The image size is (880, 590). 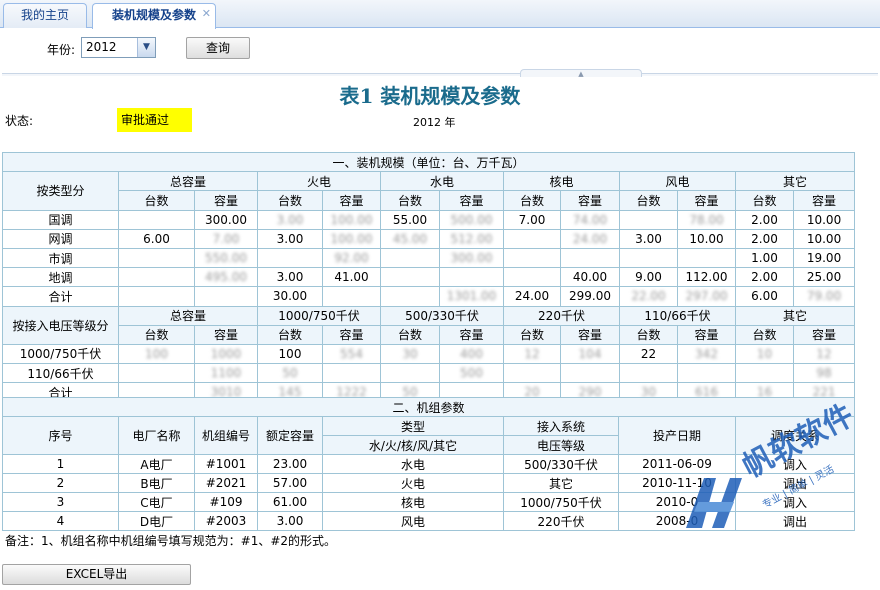 I want to click on plant-header: 电厂名称, so click(x=156, y=435).